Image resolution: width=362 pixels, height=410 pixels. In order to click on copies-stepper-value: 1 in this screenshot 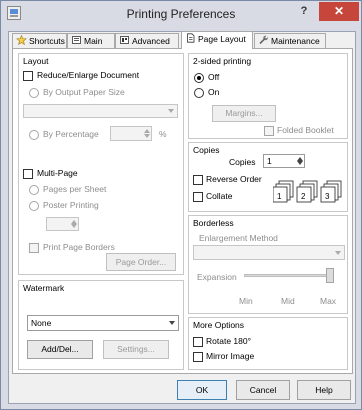, I will do `click(269, 161)`.